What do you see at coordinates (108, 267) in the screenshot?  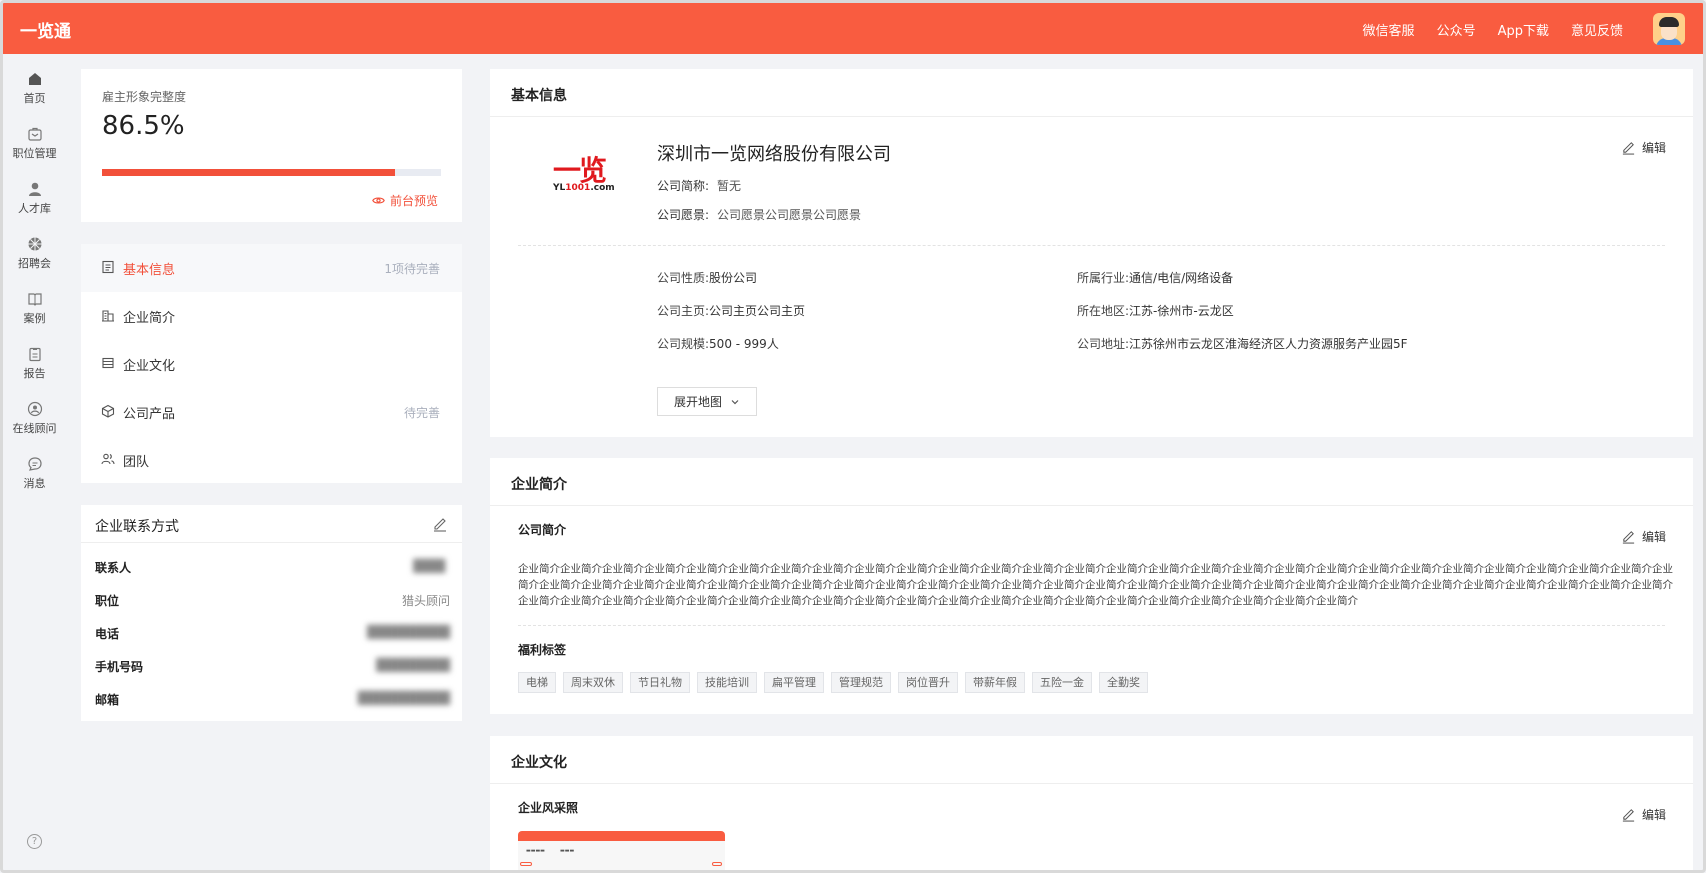 I see `document-icon` at bounding box center [108, 267].